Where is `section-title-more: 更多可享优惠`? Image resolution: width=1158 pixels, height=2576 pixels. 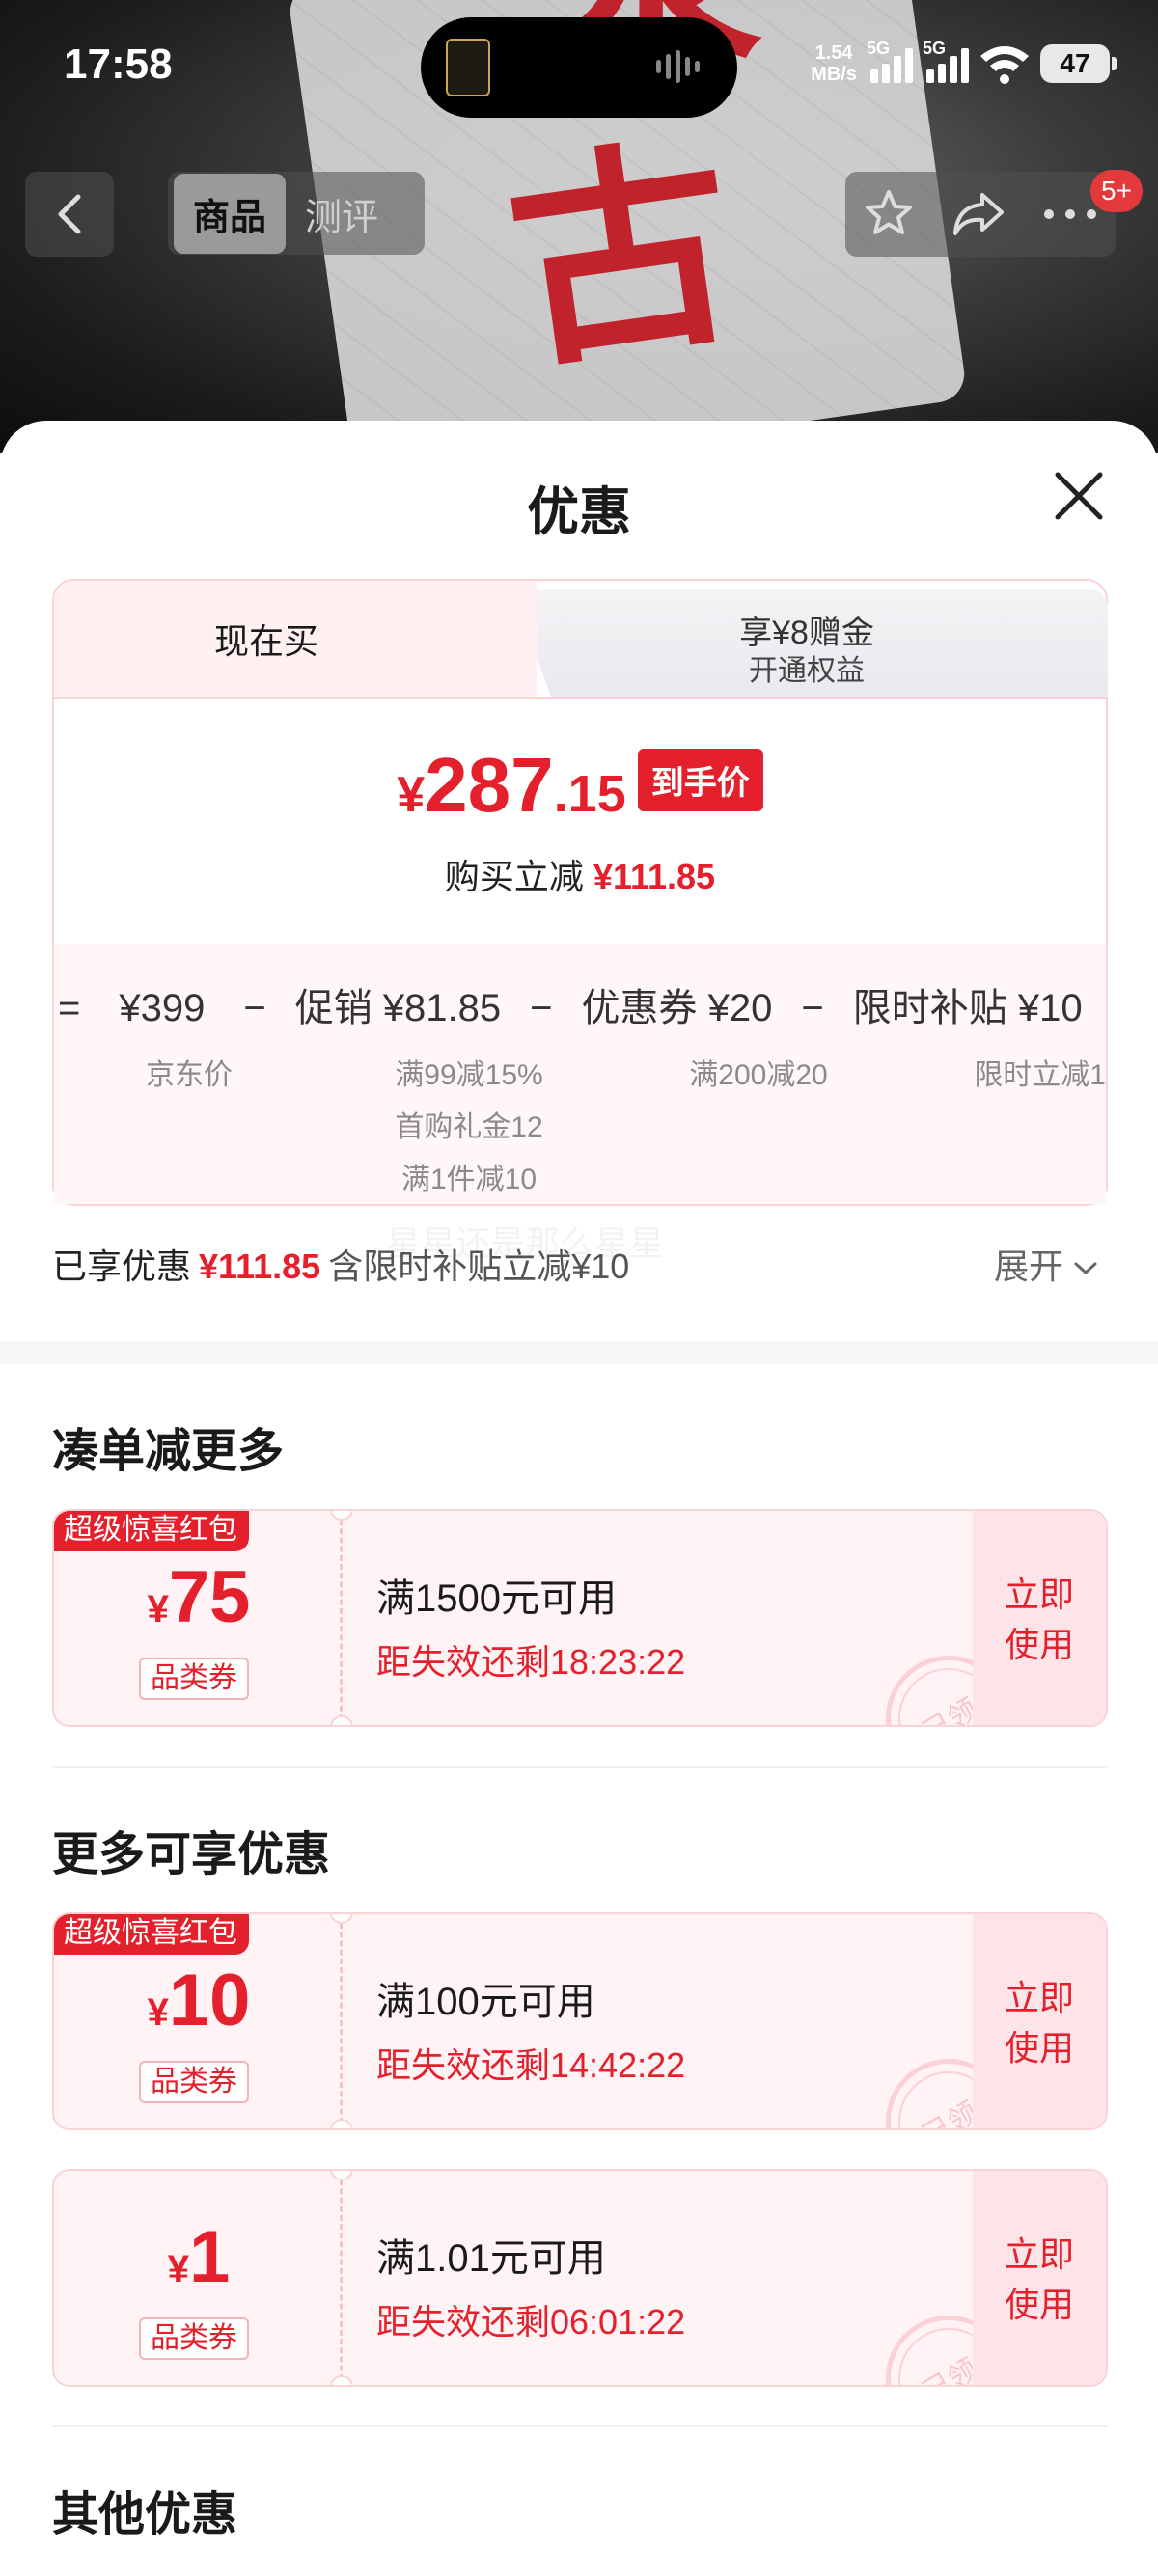 section-title-more: 更多可享优惠 is located at coordinates (191, 1855).